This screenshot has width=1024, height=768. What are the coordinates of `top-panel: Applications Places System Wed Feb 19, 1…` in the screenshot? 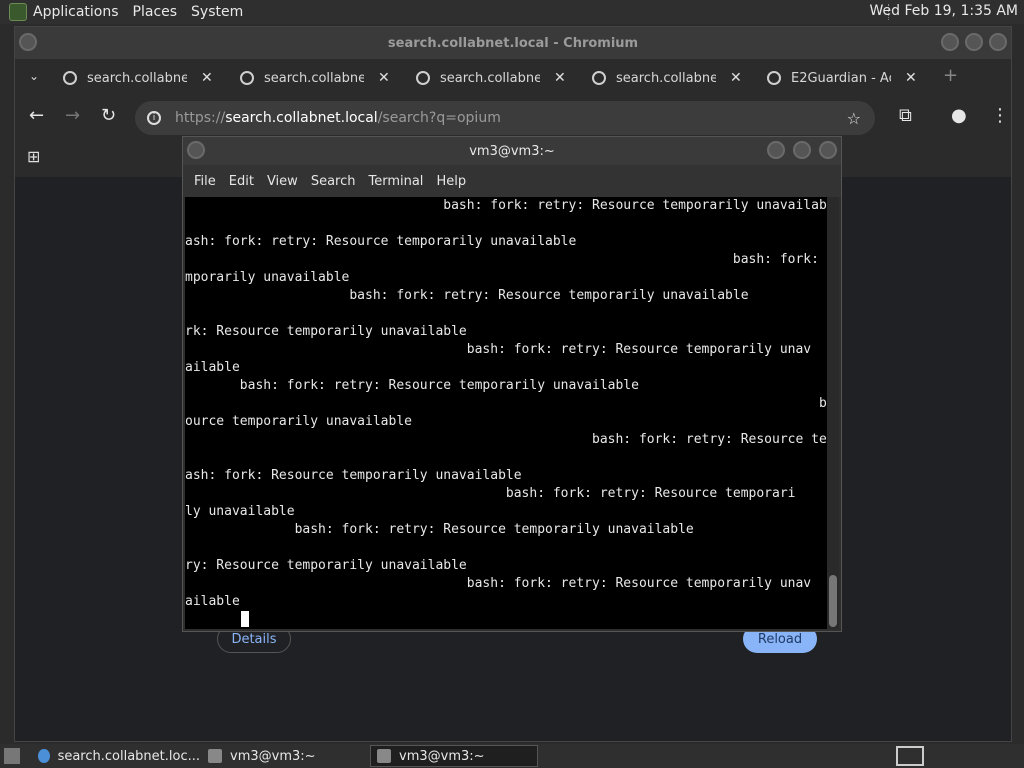 It's located at (512, 12).